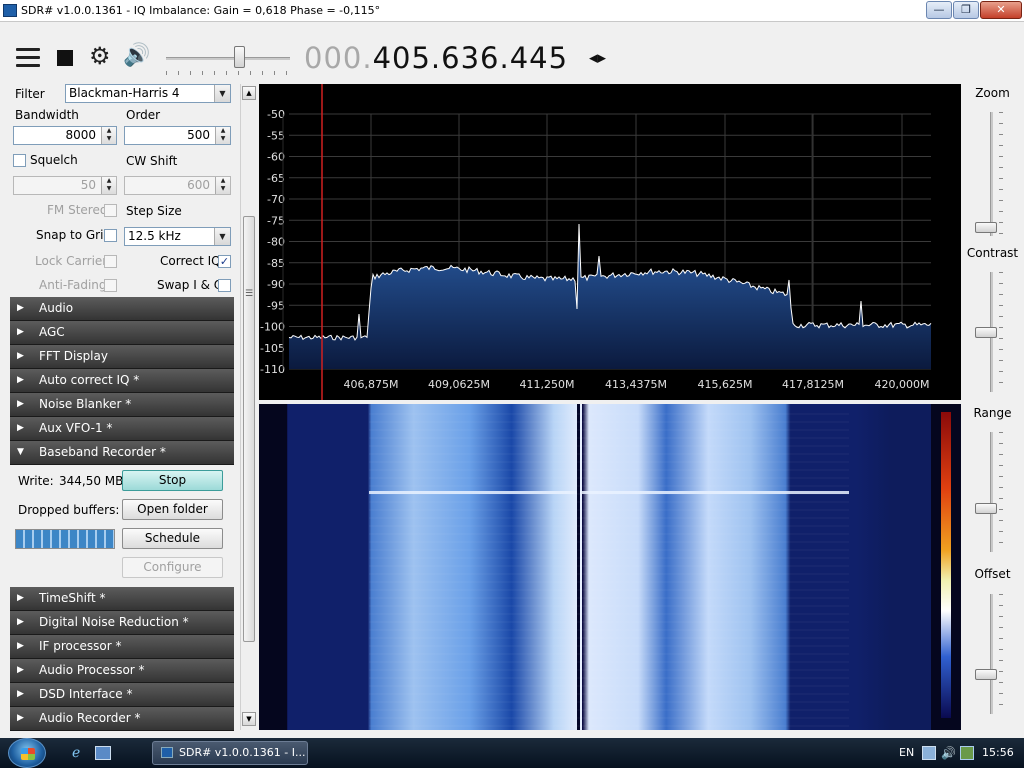 This screenshot has width=1024, height=768. Describe the element at coordinates (122, 357) in the screenshot. I see `section-header: ▶ FFT Display` at that location.